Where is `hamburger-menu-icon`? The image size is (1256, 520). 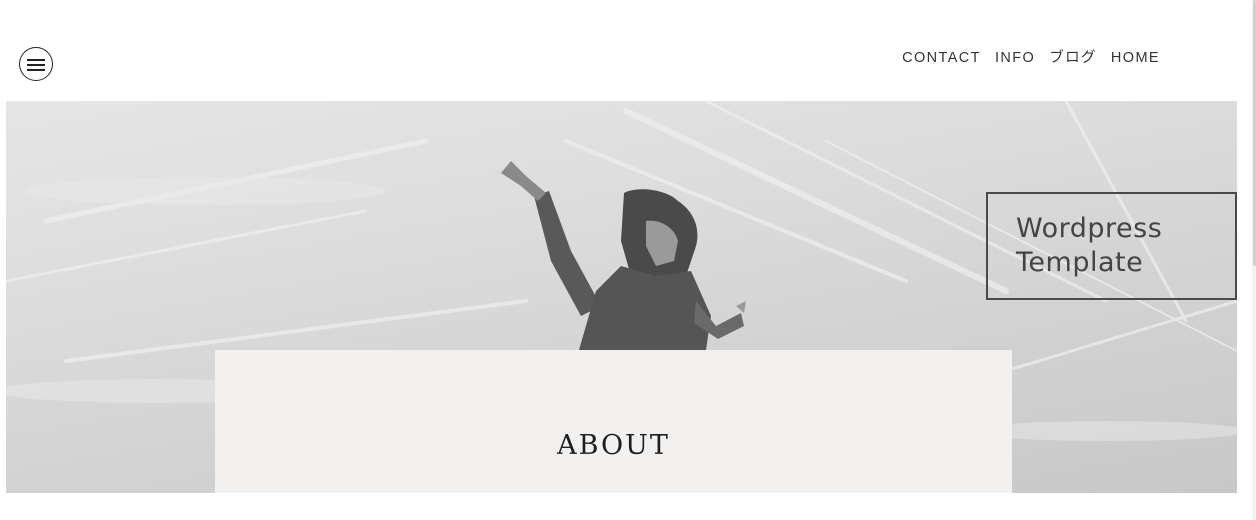 hamburger-menu-icon is located at coordinates (36, 64).